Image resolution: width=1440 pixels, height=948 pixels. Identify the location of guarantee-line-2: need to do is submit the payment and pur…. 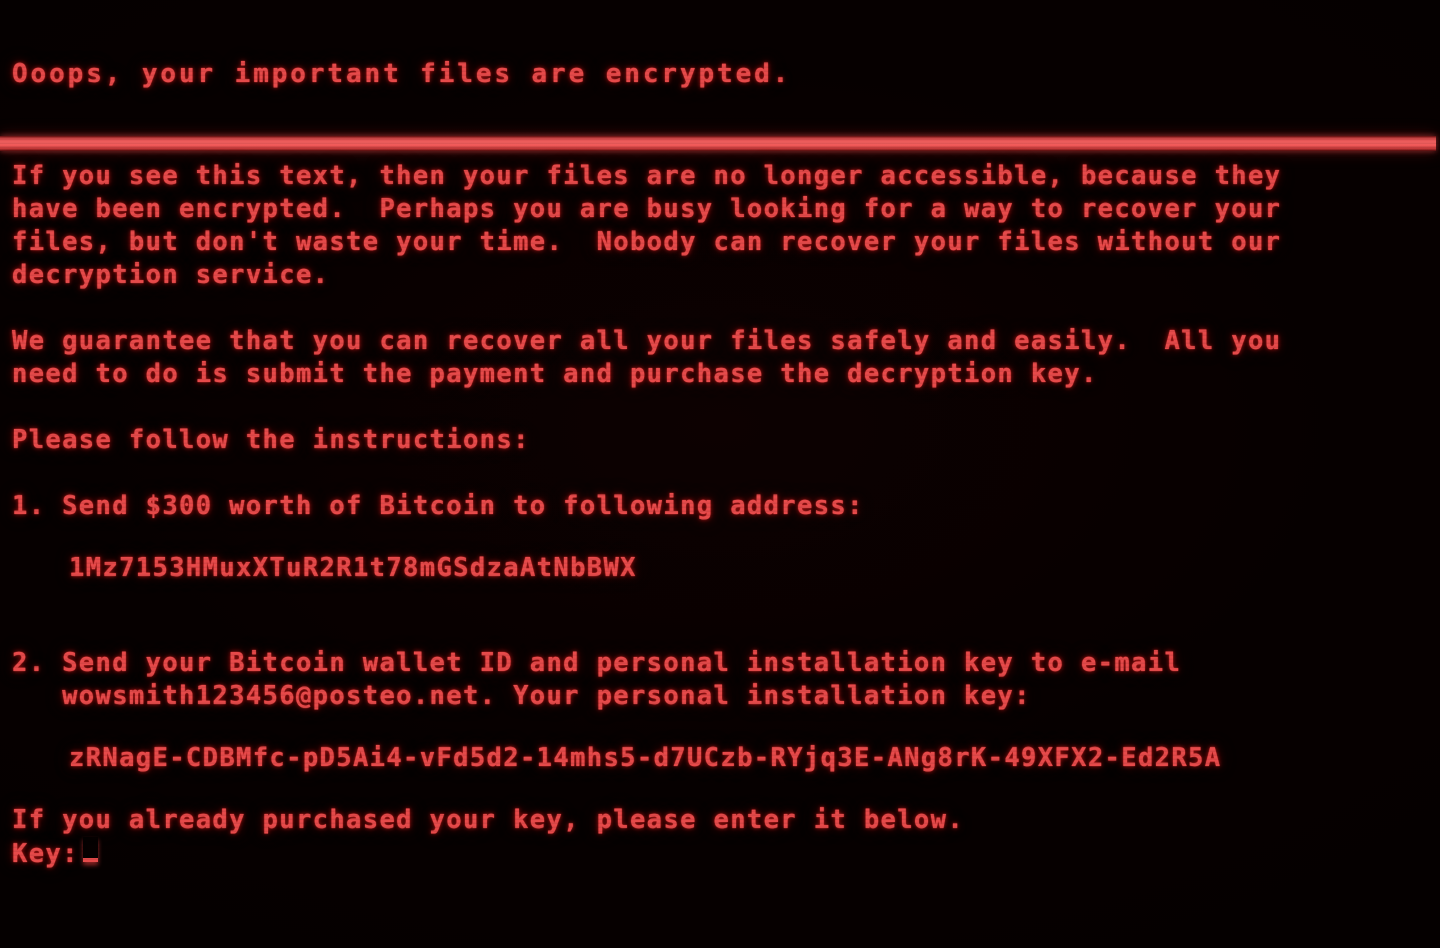
(555, 374).